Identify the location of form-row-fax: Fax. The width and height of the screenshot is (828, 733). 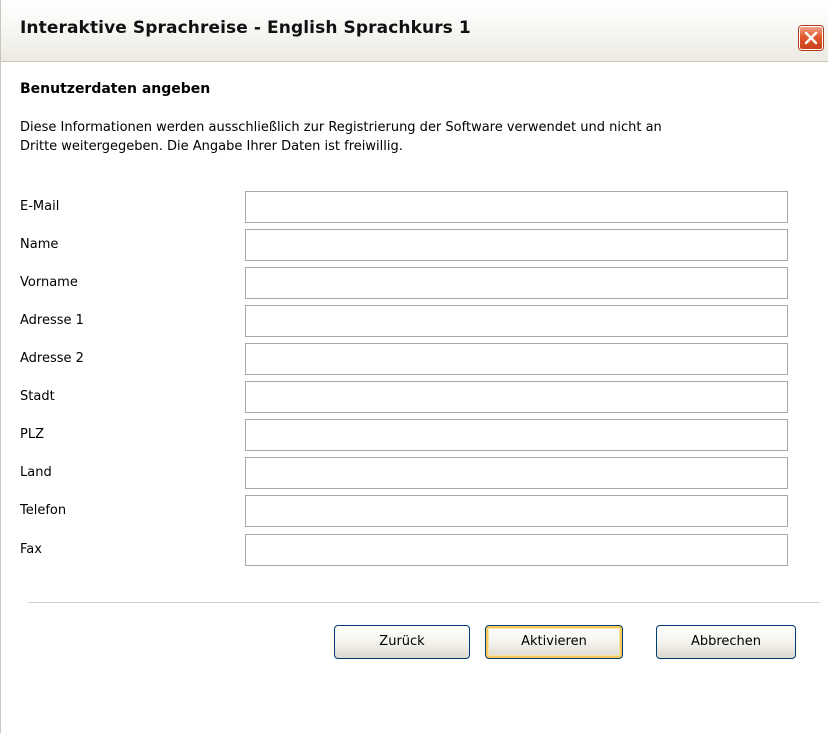
(414, 550).